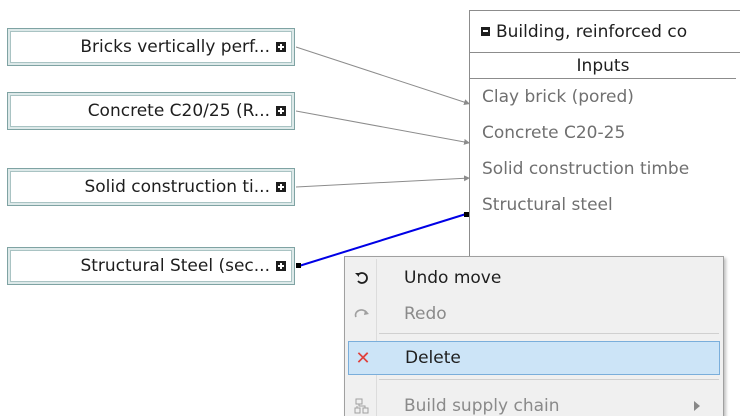 Image resolution: width=740 pixels, height=416 pixels. I want to click on process-node-header: Building, reinforced co, so click(605, 32).